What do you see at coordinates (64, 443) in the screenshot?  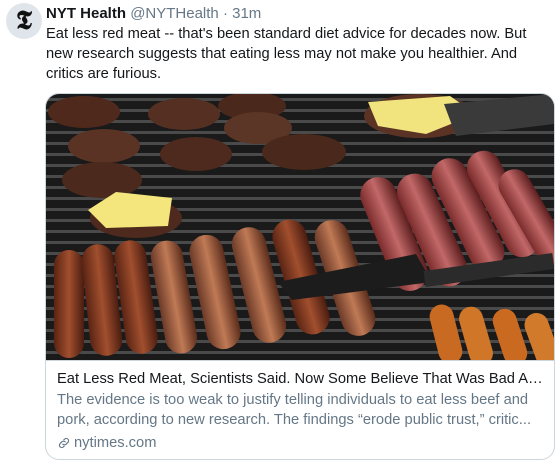 I see `link-icon` at bounding box center [64, 443].